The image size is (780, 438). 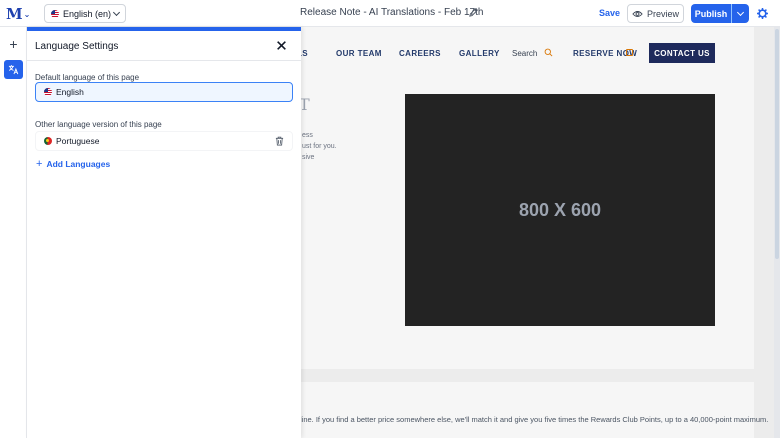 What do you see at coordinates (14, 14) in the screenshot?
I see `logo-icon: M` at bounding box center [14, 14].